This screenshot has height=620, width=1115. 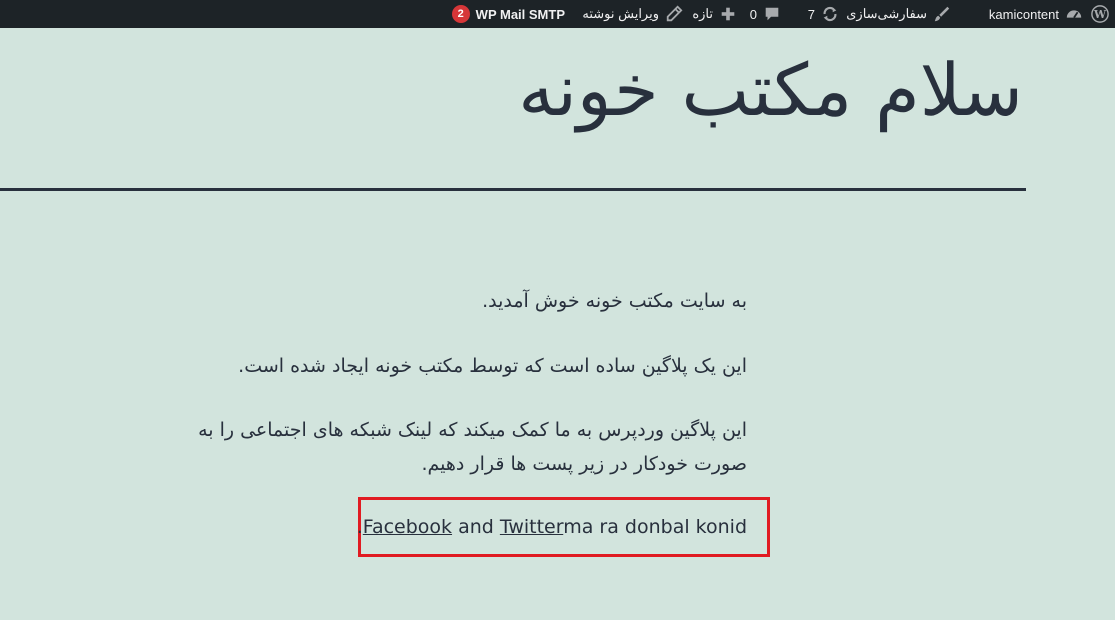 I want to click on wp-mail-smtp-badge: 2, so click(x=460, y=14).